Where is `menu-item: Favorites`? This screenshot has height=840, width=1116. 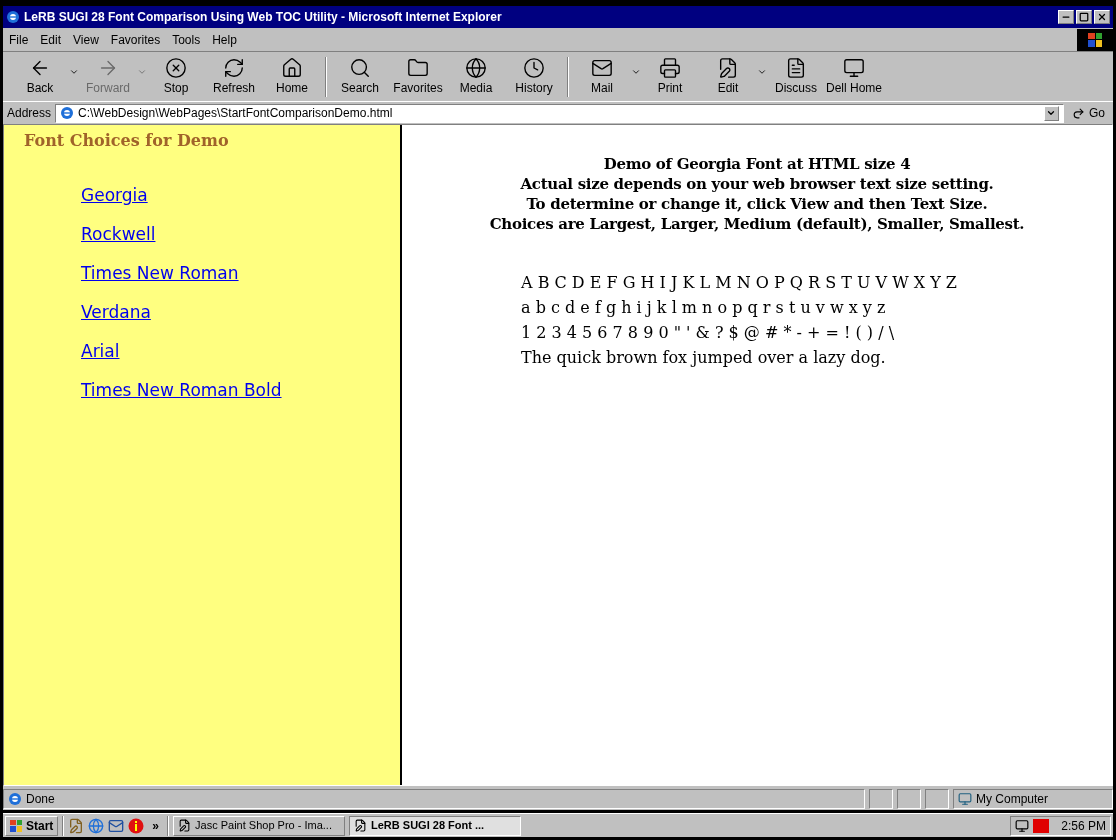
menu-item: Favorites is located at coordinates (135, 39).